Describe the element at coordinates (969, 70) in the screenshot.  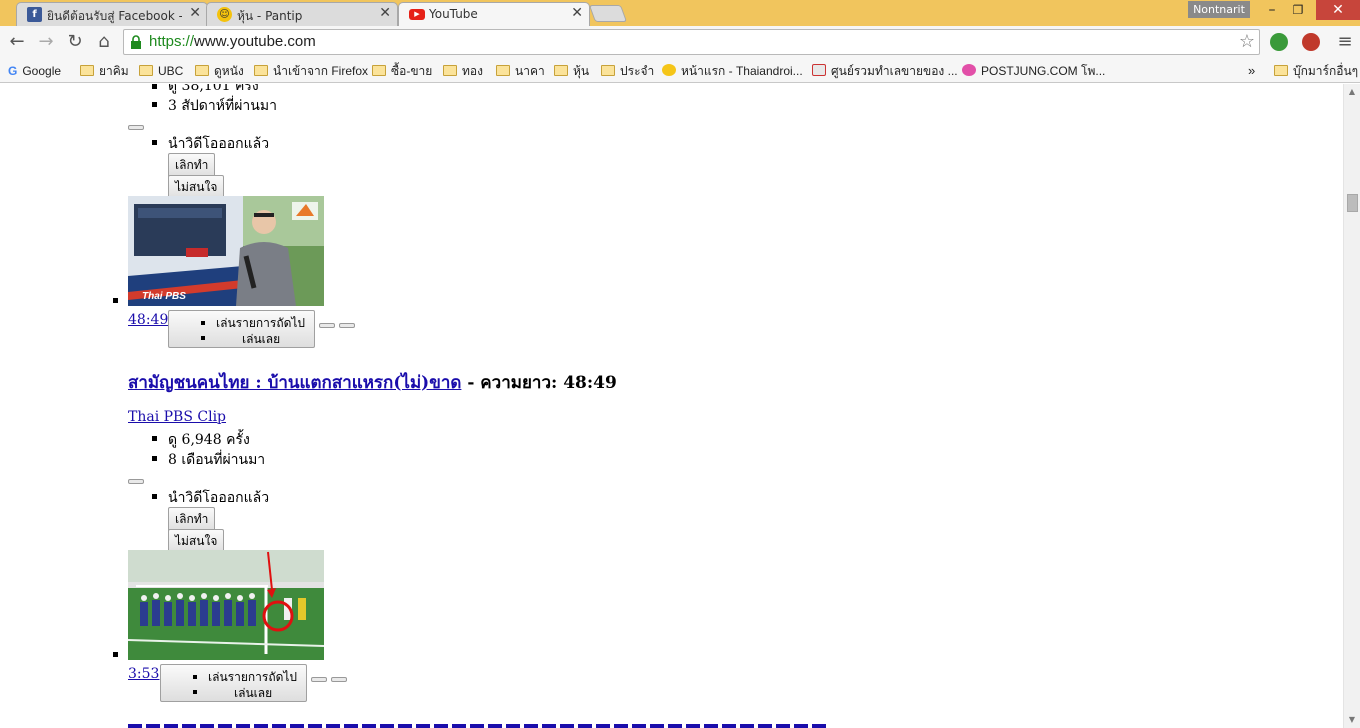
I see `postjung-icon` at that location.